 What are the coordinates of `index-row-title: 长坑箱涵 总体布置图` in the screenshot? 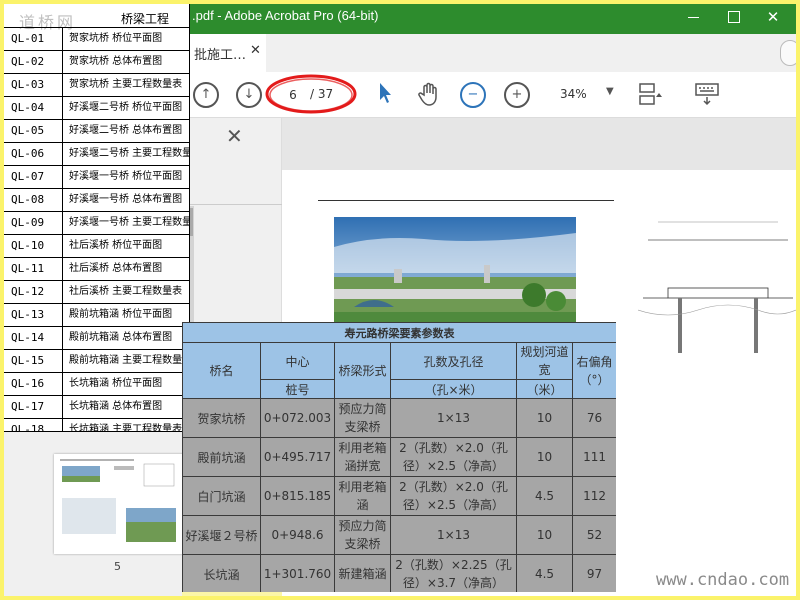 It's located at (116, 406).